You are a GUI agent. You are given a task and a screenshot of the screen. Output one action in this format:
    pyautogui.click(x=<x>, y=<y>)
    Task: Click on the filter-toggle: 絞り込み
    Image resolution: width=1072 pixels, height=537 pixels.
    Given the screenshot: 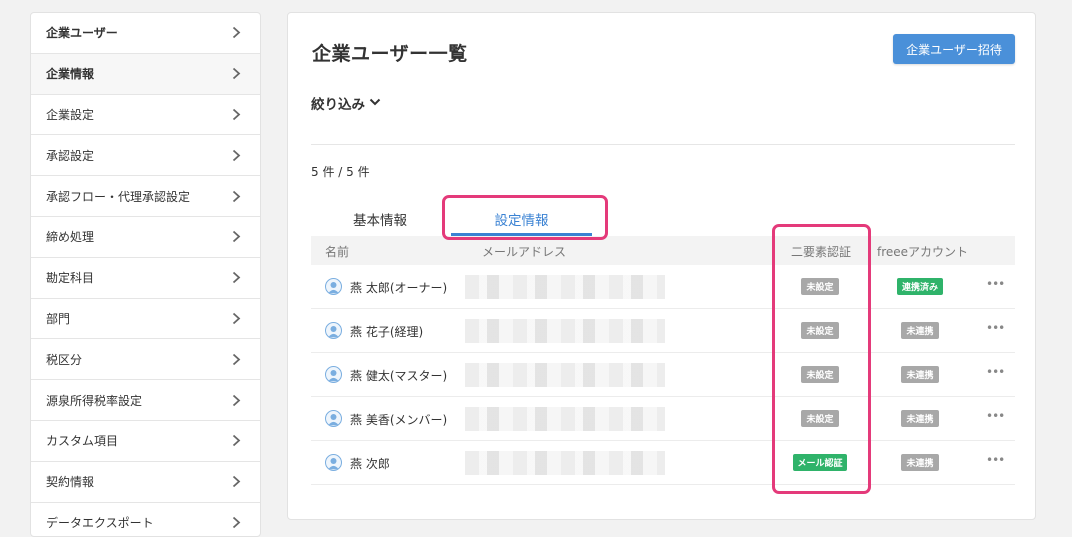 What is the action you would take?
    pyautogui.click(x=346, y=103)
    